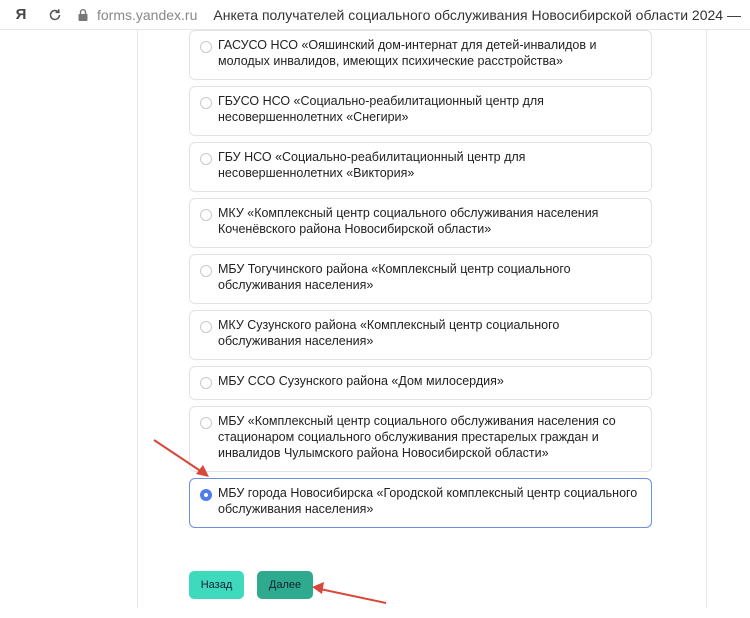 This screenshot has width=750, height=618. Describe the element at coordinates (349, 593) in the screenshot. I see `annotation-arrow-to-next-button` at that location.